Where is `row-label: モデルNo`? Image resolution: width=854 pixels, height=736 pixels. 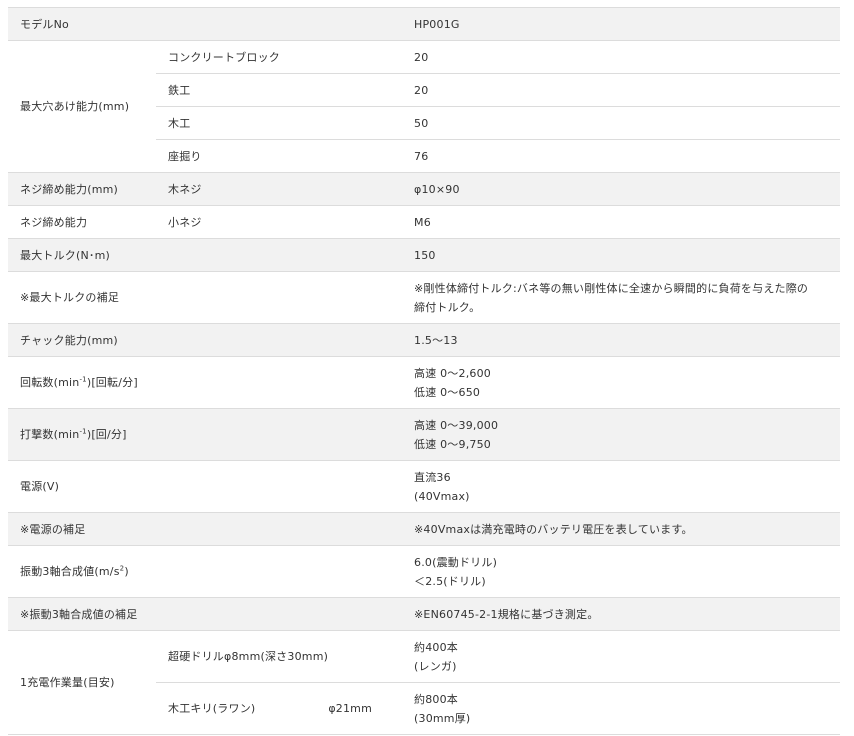 row-label: モデルNo is located at coordinates (82, 24).